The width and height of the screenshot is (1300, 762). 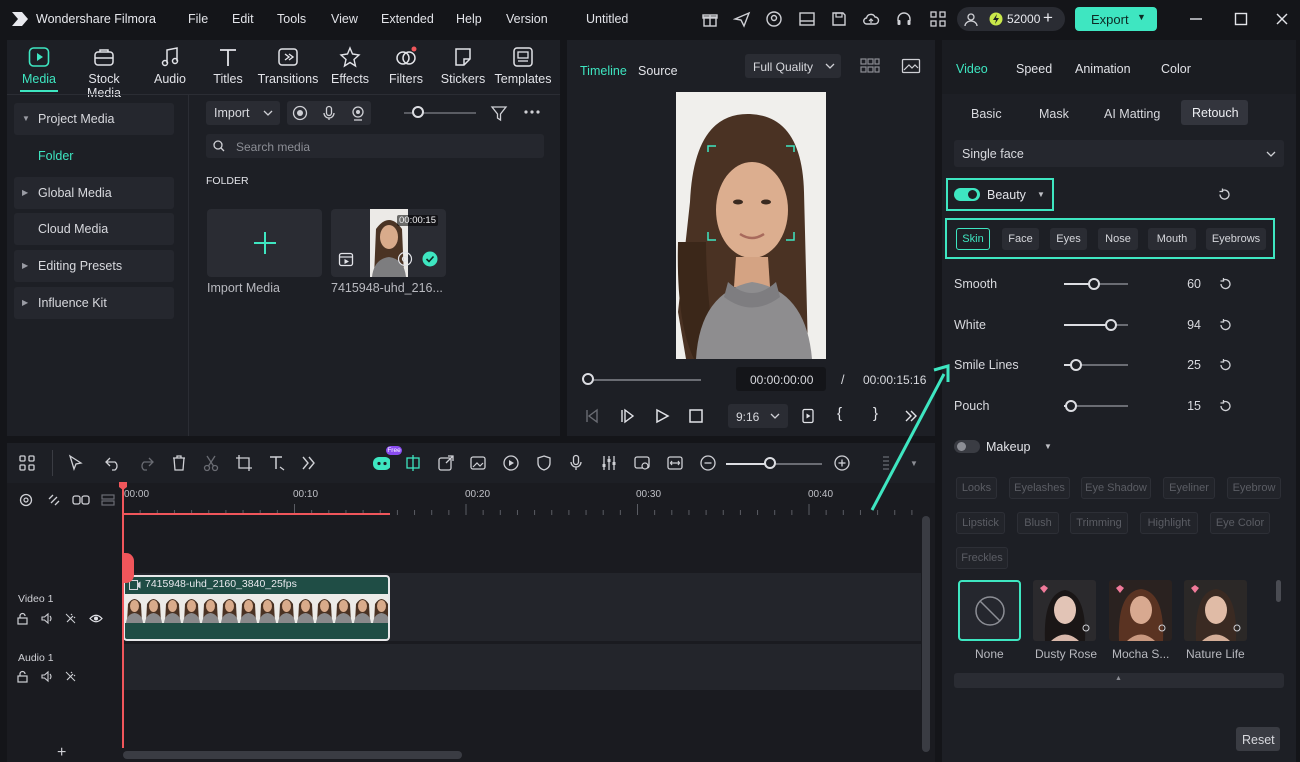 What do you see at coordinates (904, 19) in the screenshot?
I see `headset-icon` at bounding box center [904, 19].